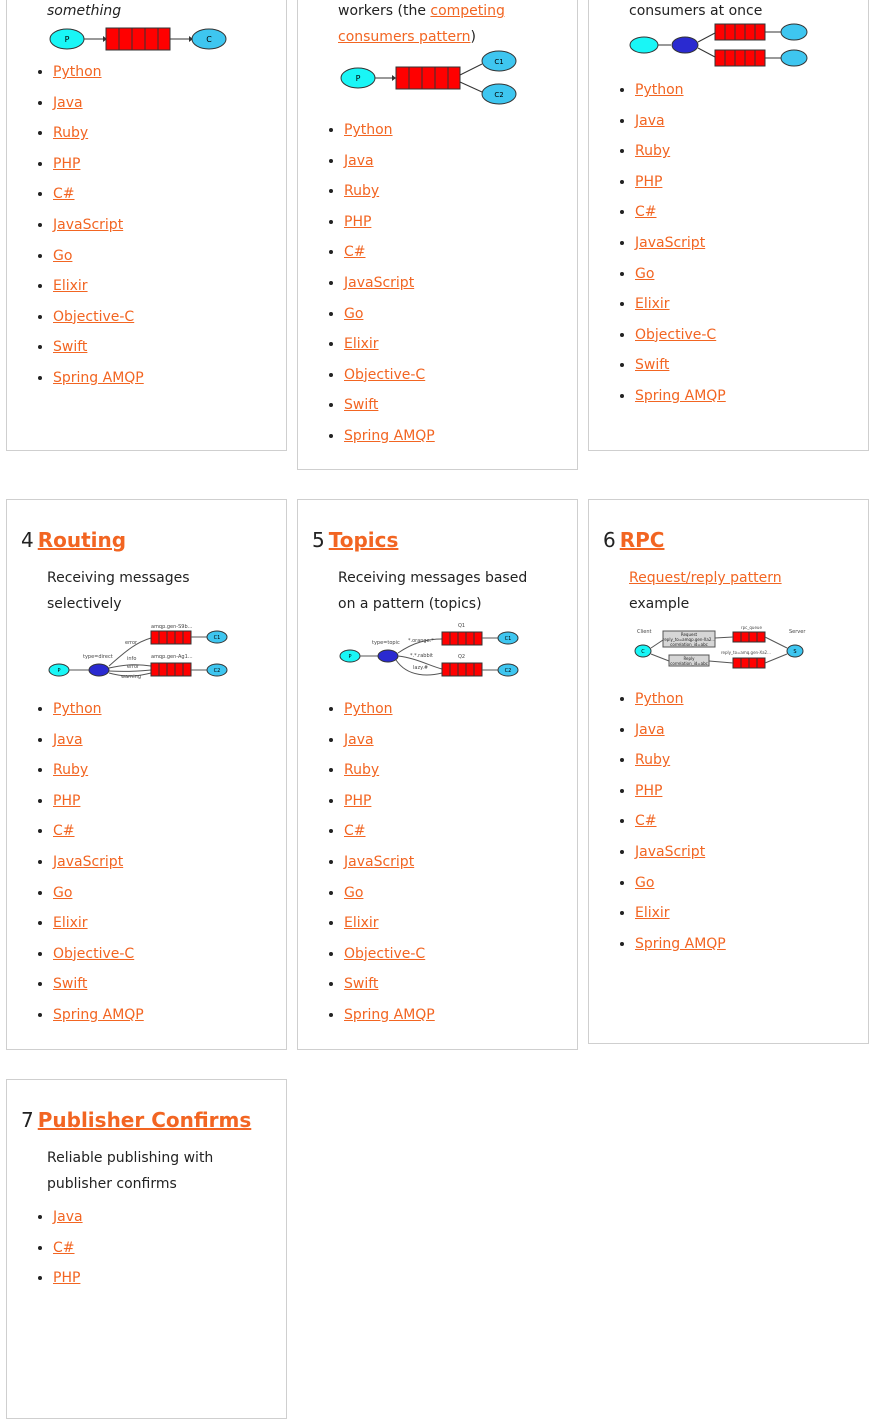 Image resolution: width=881 pixels, height=1419 pixels. I want to click on tutorial-title-link: Topics, so click(364, 540).